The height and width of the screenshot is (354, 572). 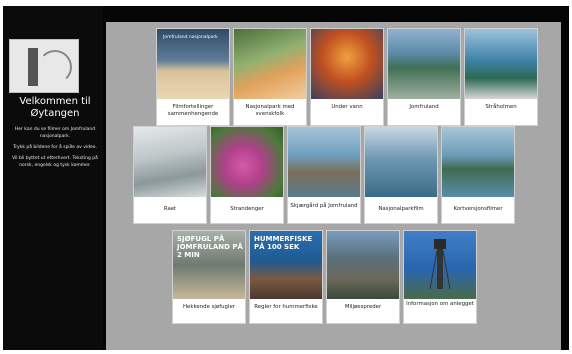 I want to click on video-tile-raet: Raet, so click(x=170, y=175).